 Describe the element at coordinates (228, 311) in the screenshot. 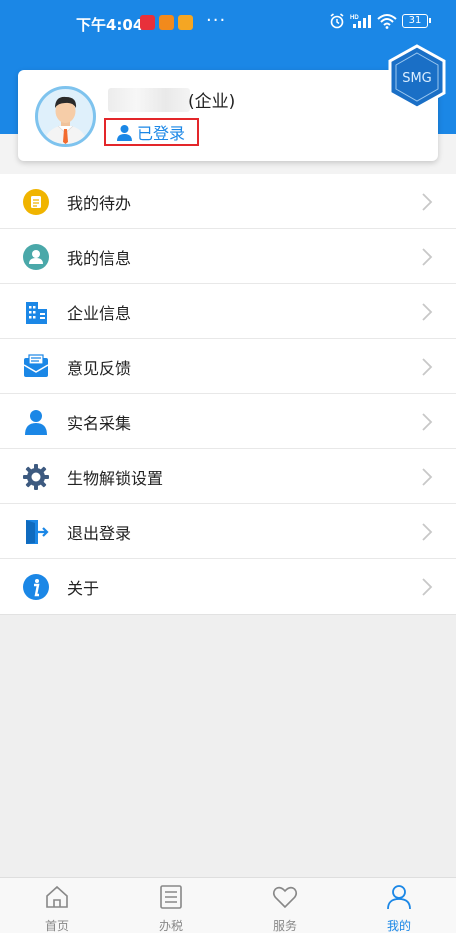

I see `menu-item-company-info: 企业信息` at that location.